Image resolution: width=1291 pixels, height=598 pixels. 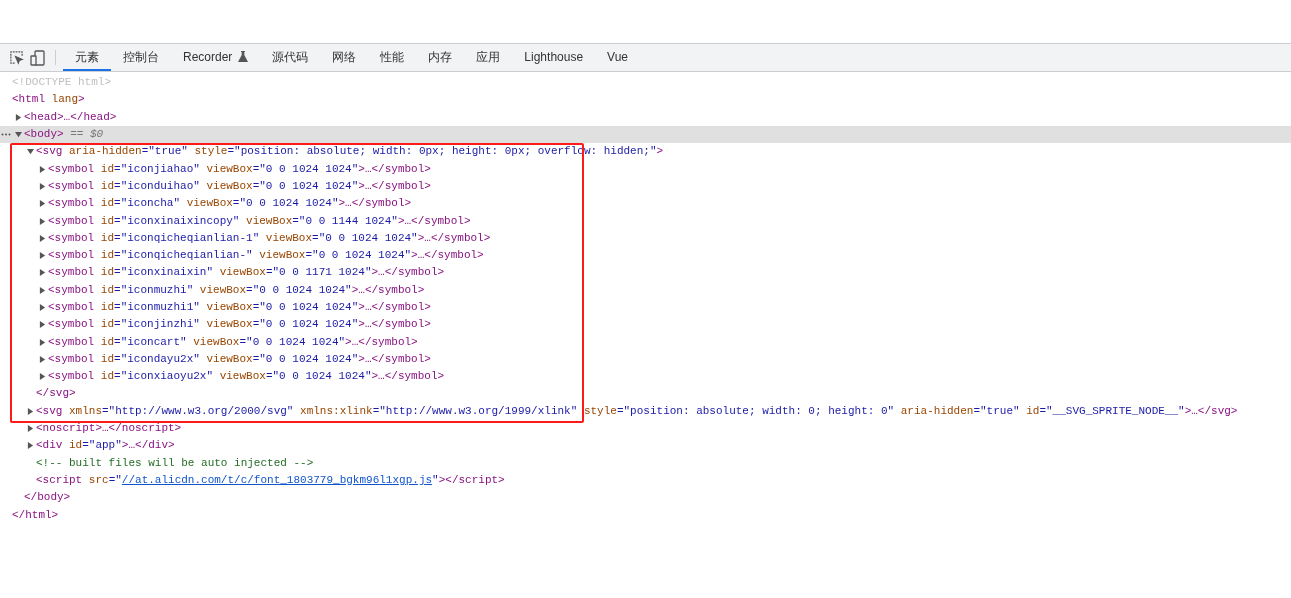 I want to click on code-line: <symbol id="iconcha" viewBox="0 0 1024 1024">…</symbol>, so click(x=230, y=204).